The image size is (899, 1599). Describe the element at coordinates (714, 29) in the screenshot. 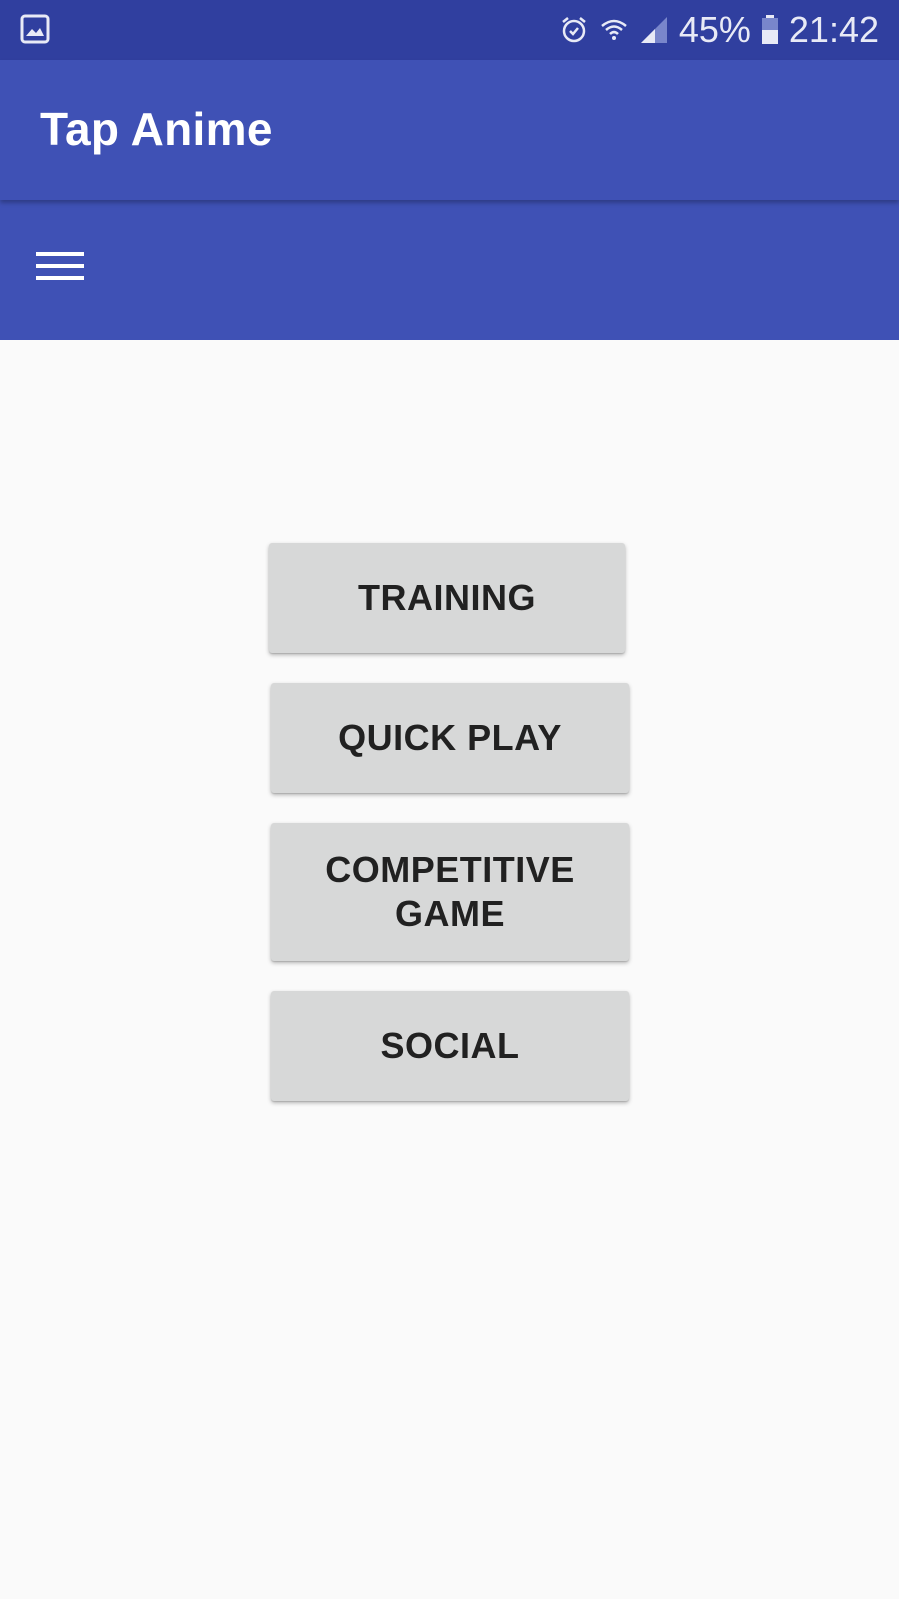

I see `battery-percentage: 45%` at that location.